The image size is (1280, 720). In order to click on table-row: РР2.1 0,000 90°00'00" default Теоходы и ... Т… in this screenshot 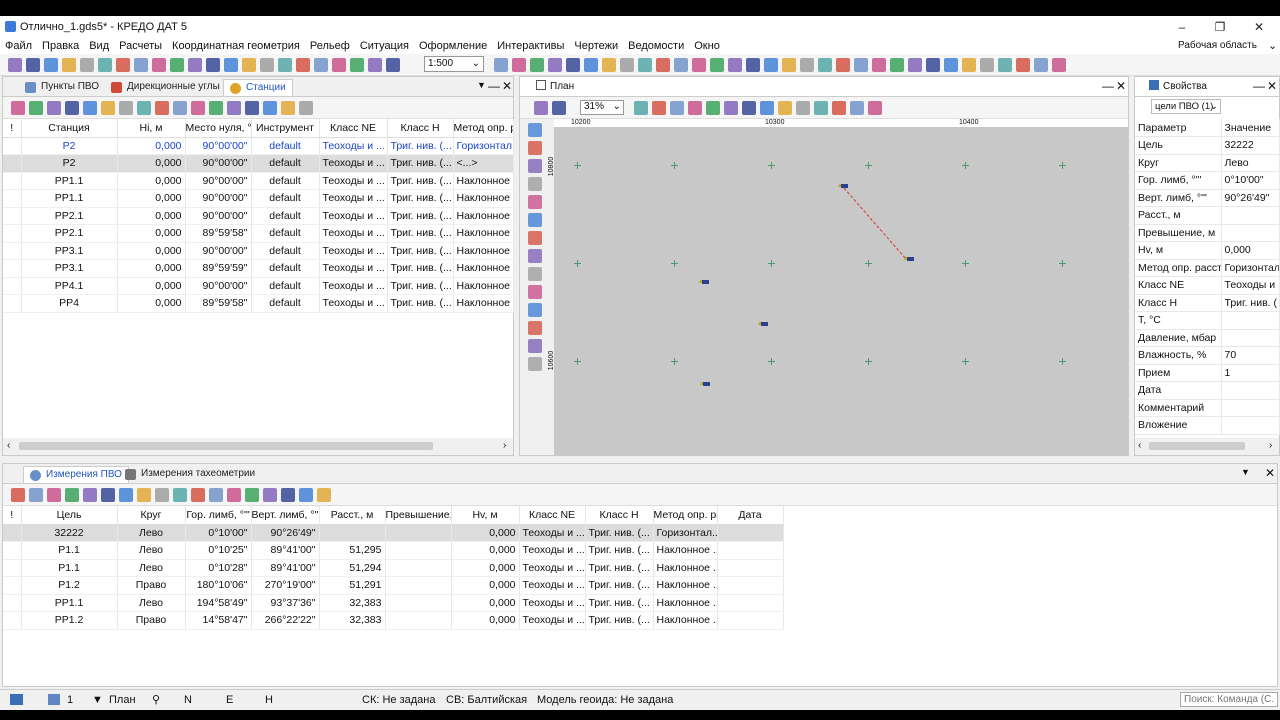, I will do `click(258, 216)`.